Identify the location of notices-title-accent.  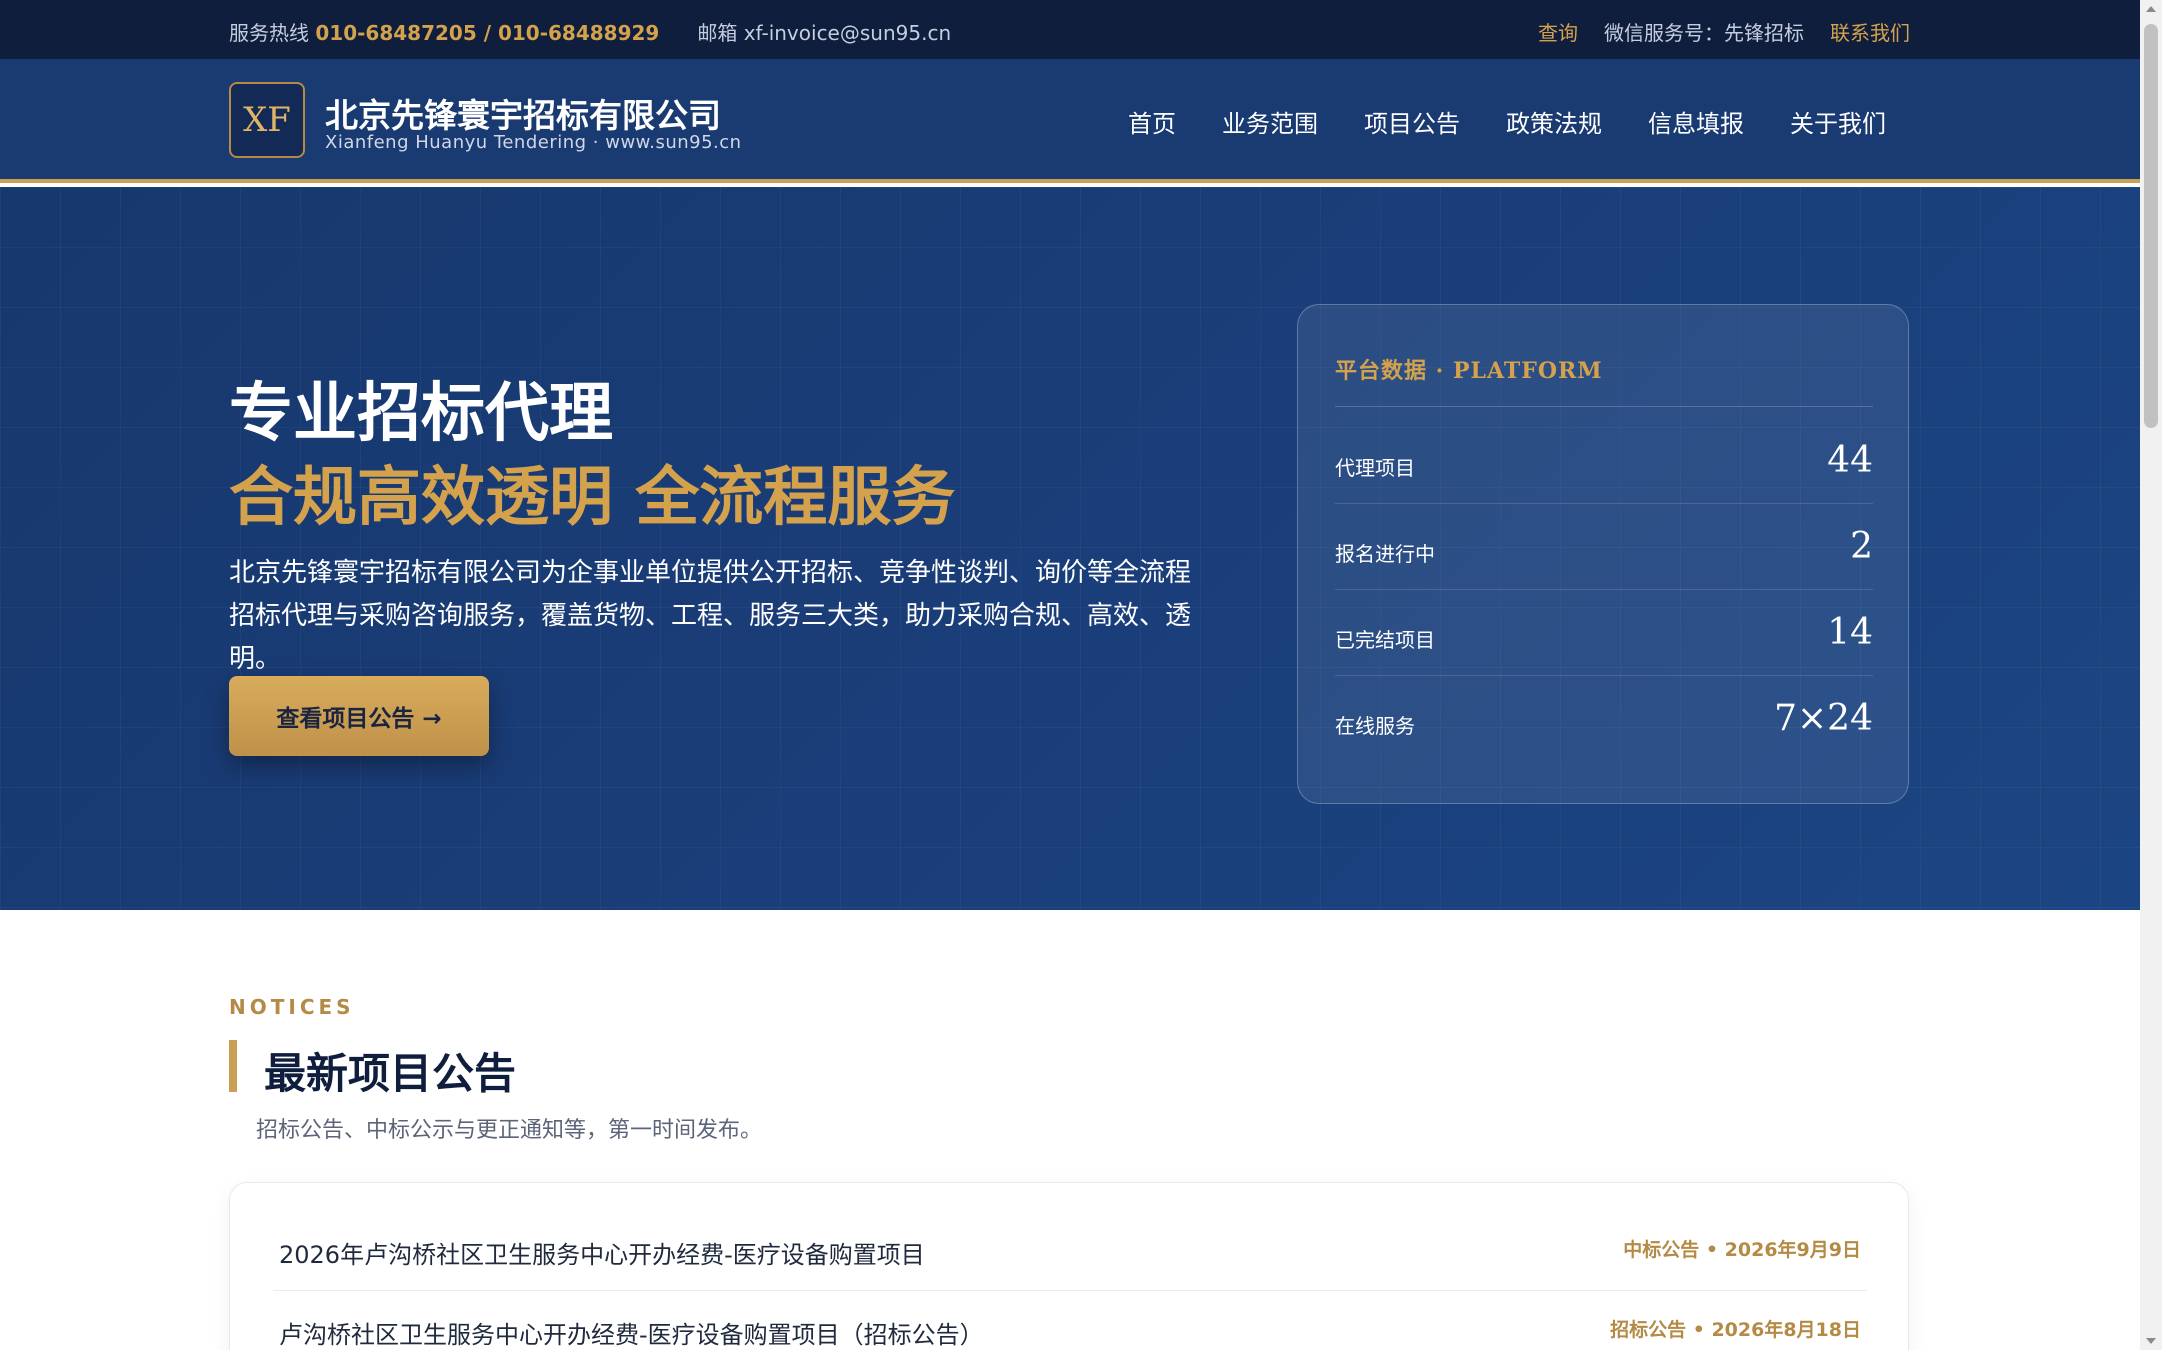
(233, 1066).